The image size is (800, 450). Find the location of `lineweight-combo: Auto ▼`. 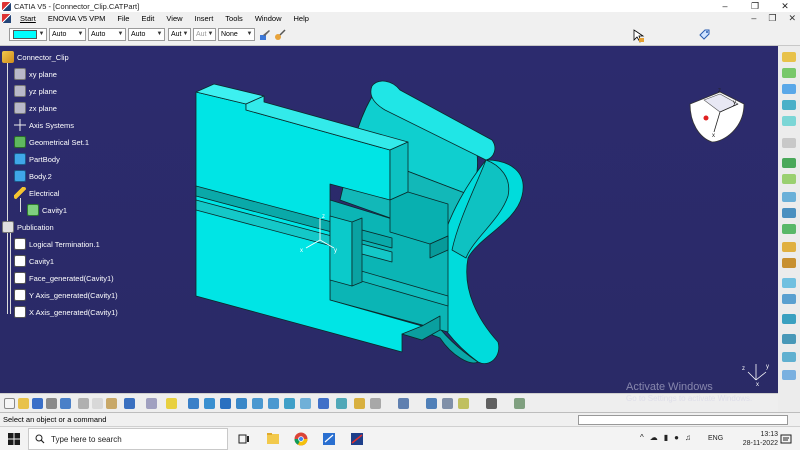

lineweight-combo: Auto ▼ is located at coordinates (146, 34).